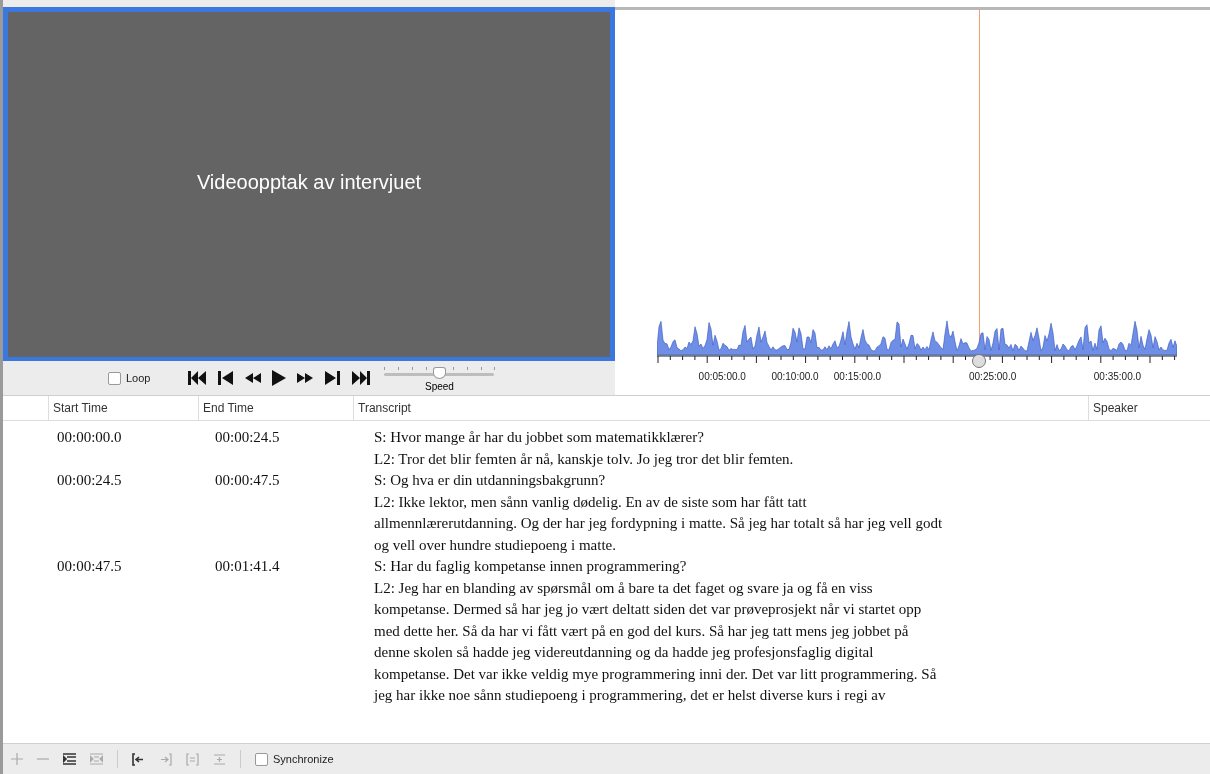 The image size is (1210, 774). I want to click on speed-label: Speed, so click(439, 386).